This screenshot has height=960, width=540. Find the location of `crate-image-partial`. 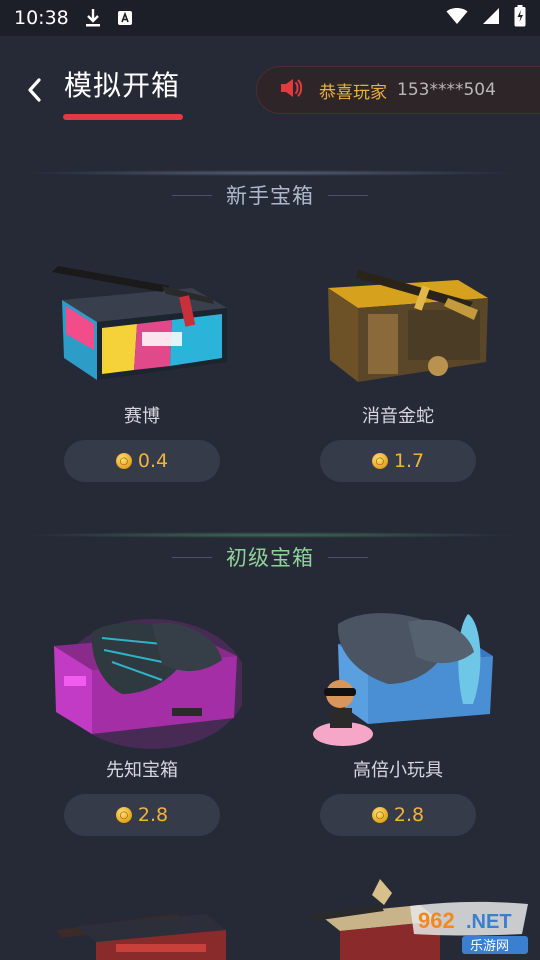

crate-image-partial is located at coordinates (141, 930).